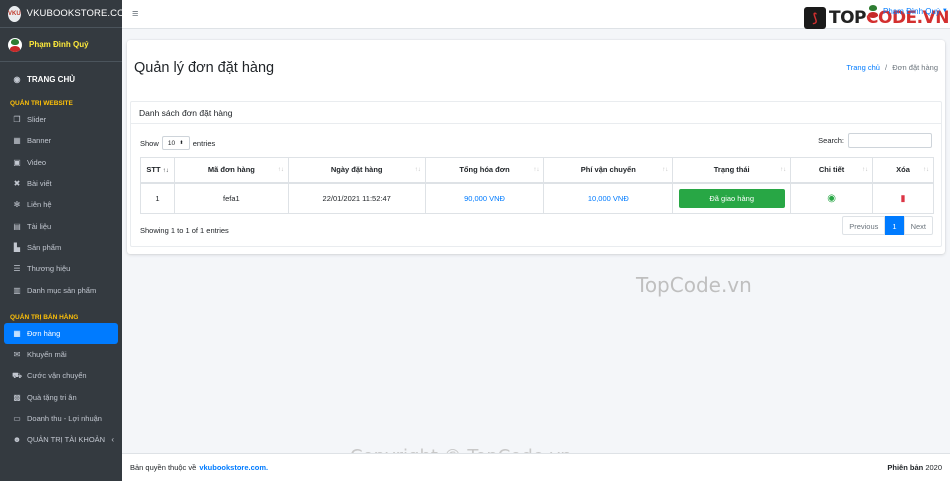  Describe the element at coordinates (44, 333) in the screenshot. I see `sidebar-item-label: Đơn hàng` at that location.